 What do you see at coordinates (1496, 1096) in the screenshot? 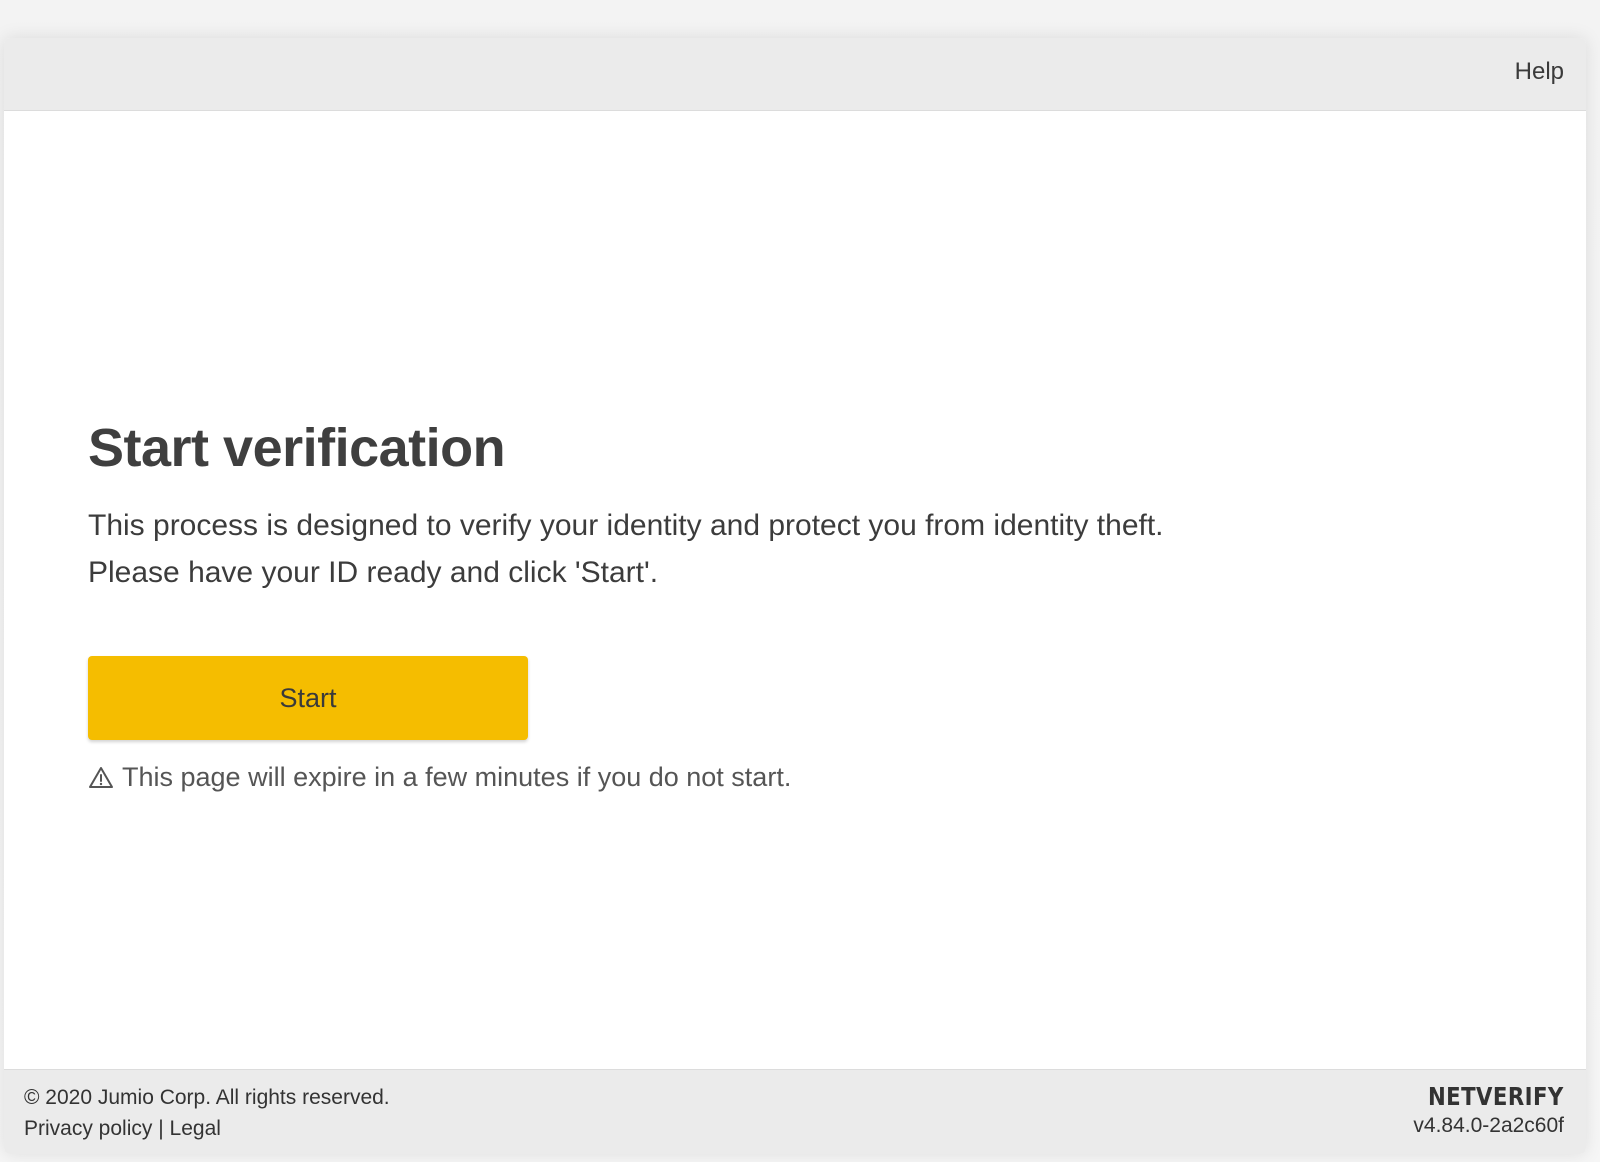
I see `netverify-logo: NETVERIFY` at bounding box center [1496, 1096].